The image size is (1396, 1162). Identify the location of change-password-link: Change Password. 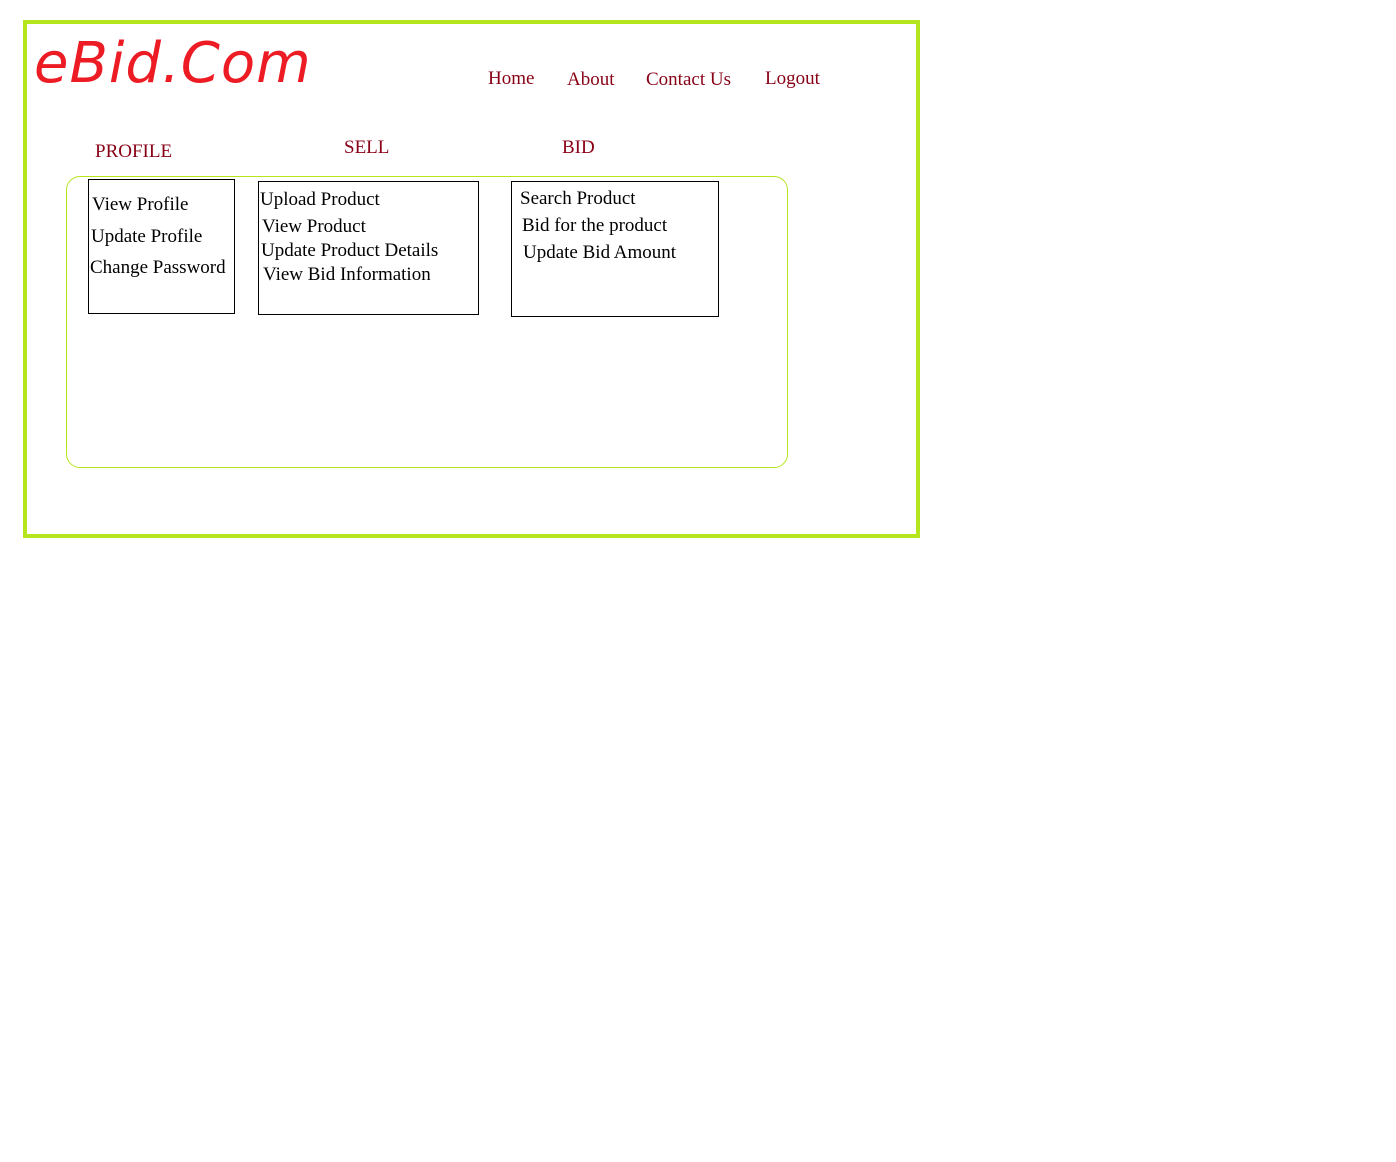
(158, 268).